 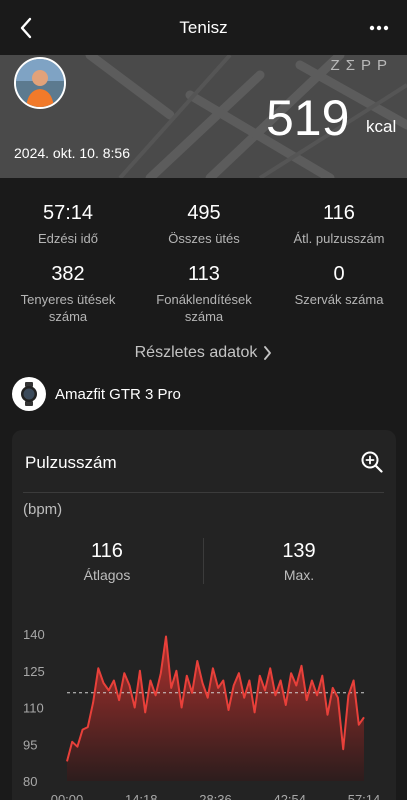 I want to click on more-horizontal-icon, so click(x=379, y=28).